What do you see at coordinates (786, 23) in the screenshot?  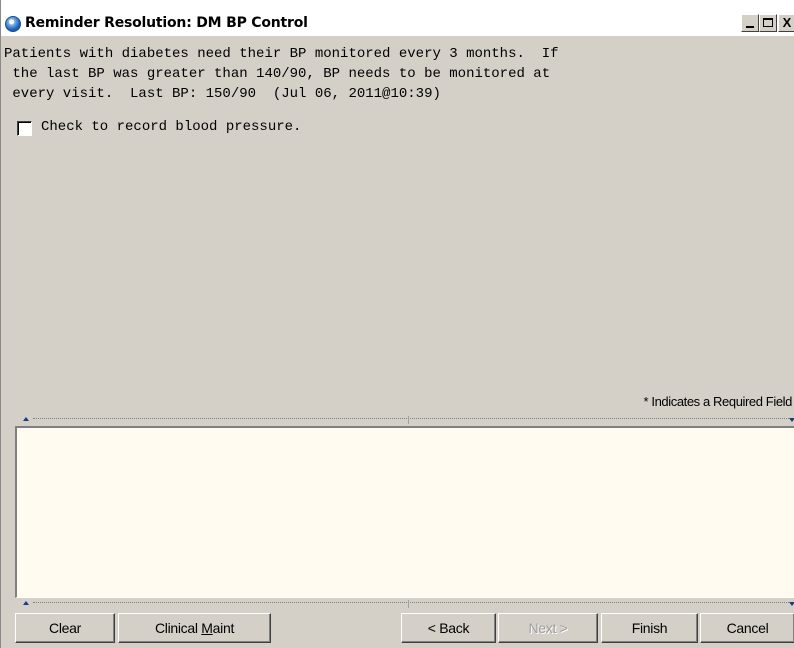 I see `close-button: X` at bounding box center [786, 23].